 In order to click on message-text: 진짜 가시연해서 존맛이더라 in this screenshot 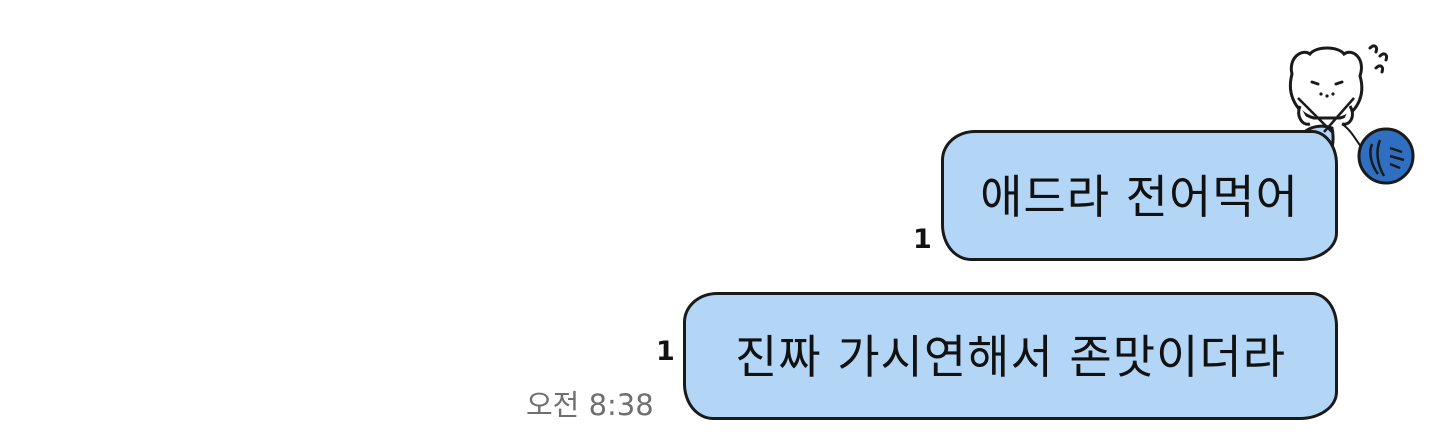, I will do `click(1010, 357)`.